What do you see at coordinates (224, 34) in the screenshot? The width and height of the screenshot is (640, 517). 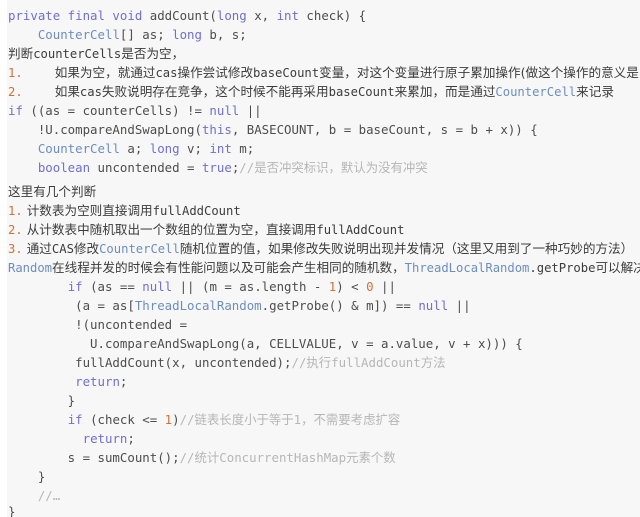 I see `token: b, s;` at bounding box center [224, 34].